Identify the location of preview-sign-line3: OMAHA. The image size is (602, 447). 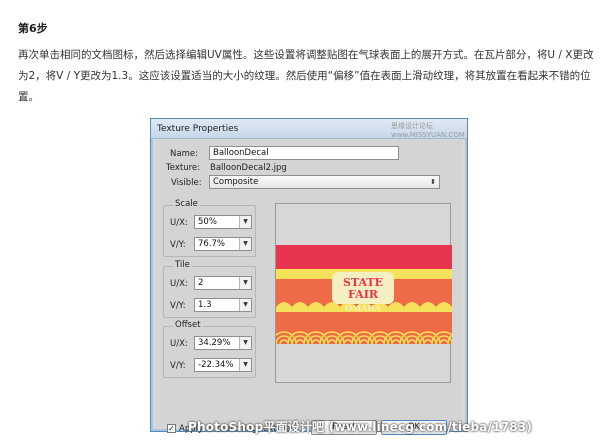
(363, 308).